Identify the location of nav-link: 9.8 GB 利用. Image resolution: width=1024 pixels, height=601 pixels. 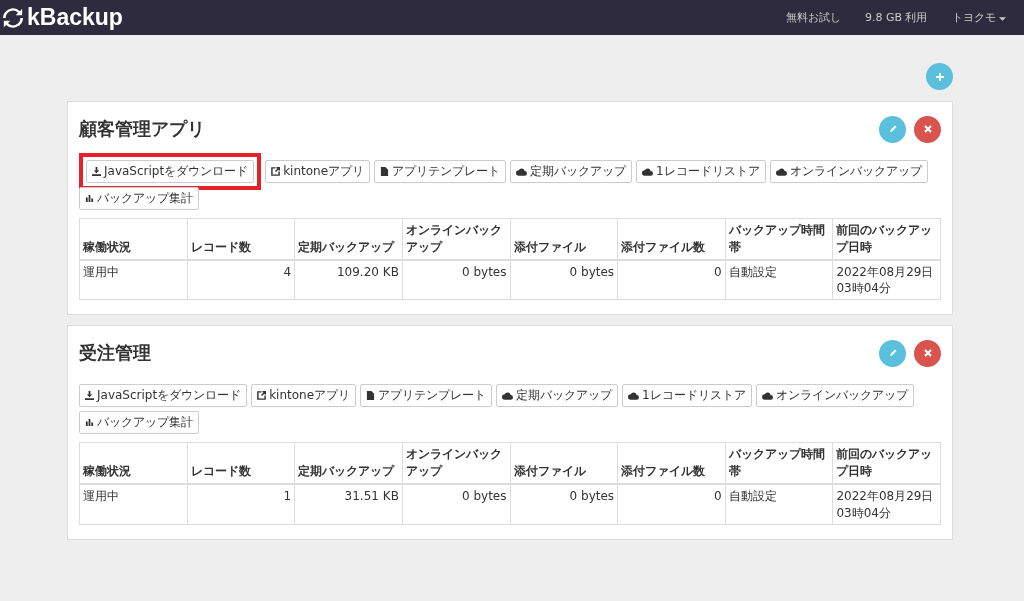
(896, 17).